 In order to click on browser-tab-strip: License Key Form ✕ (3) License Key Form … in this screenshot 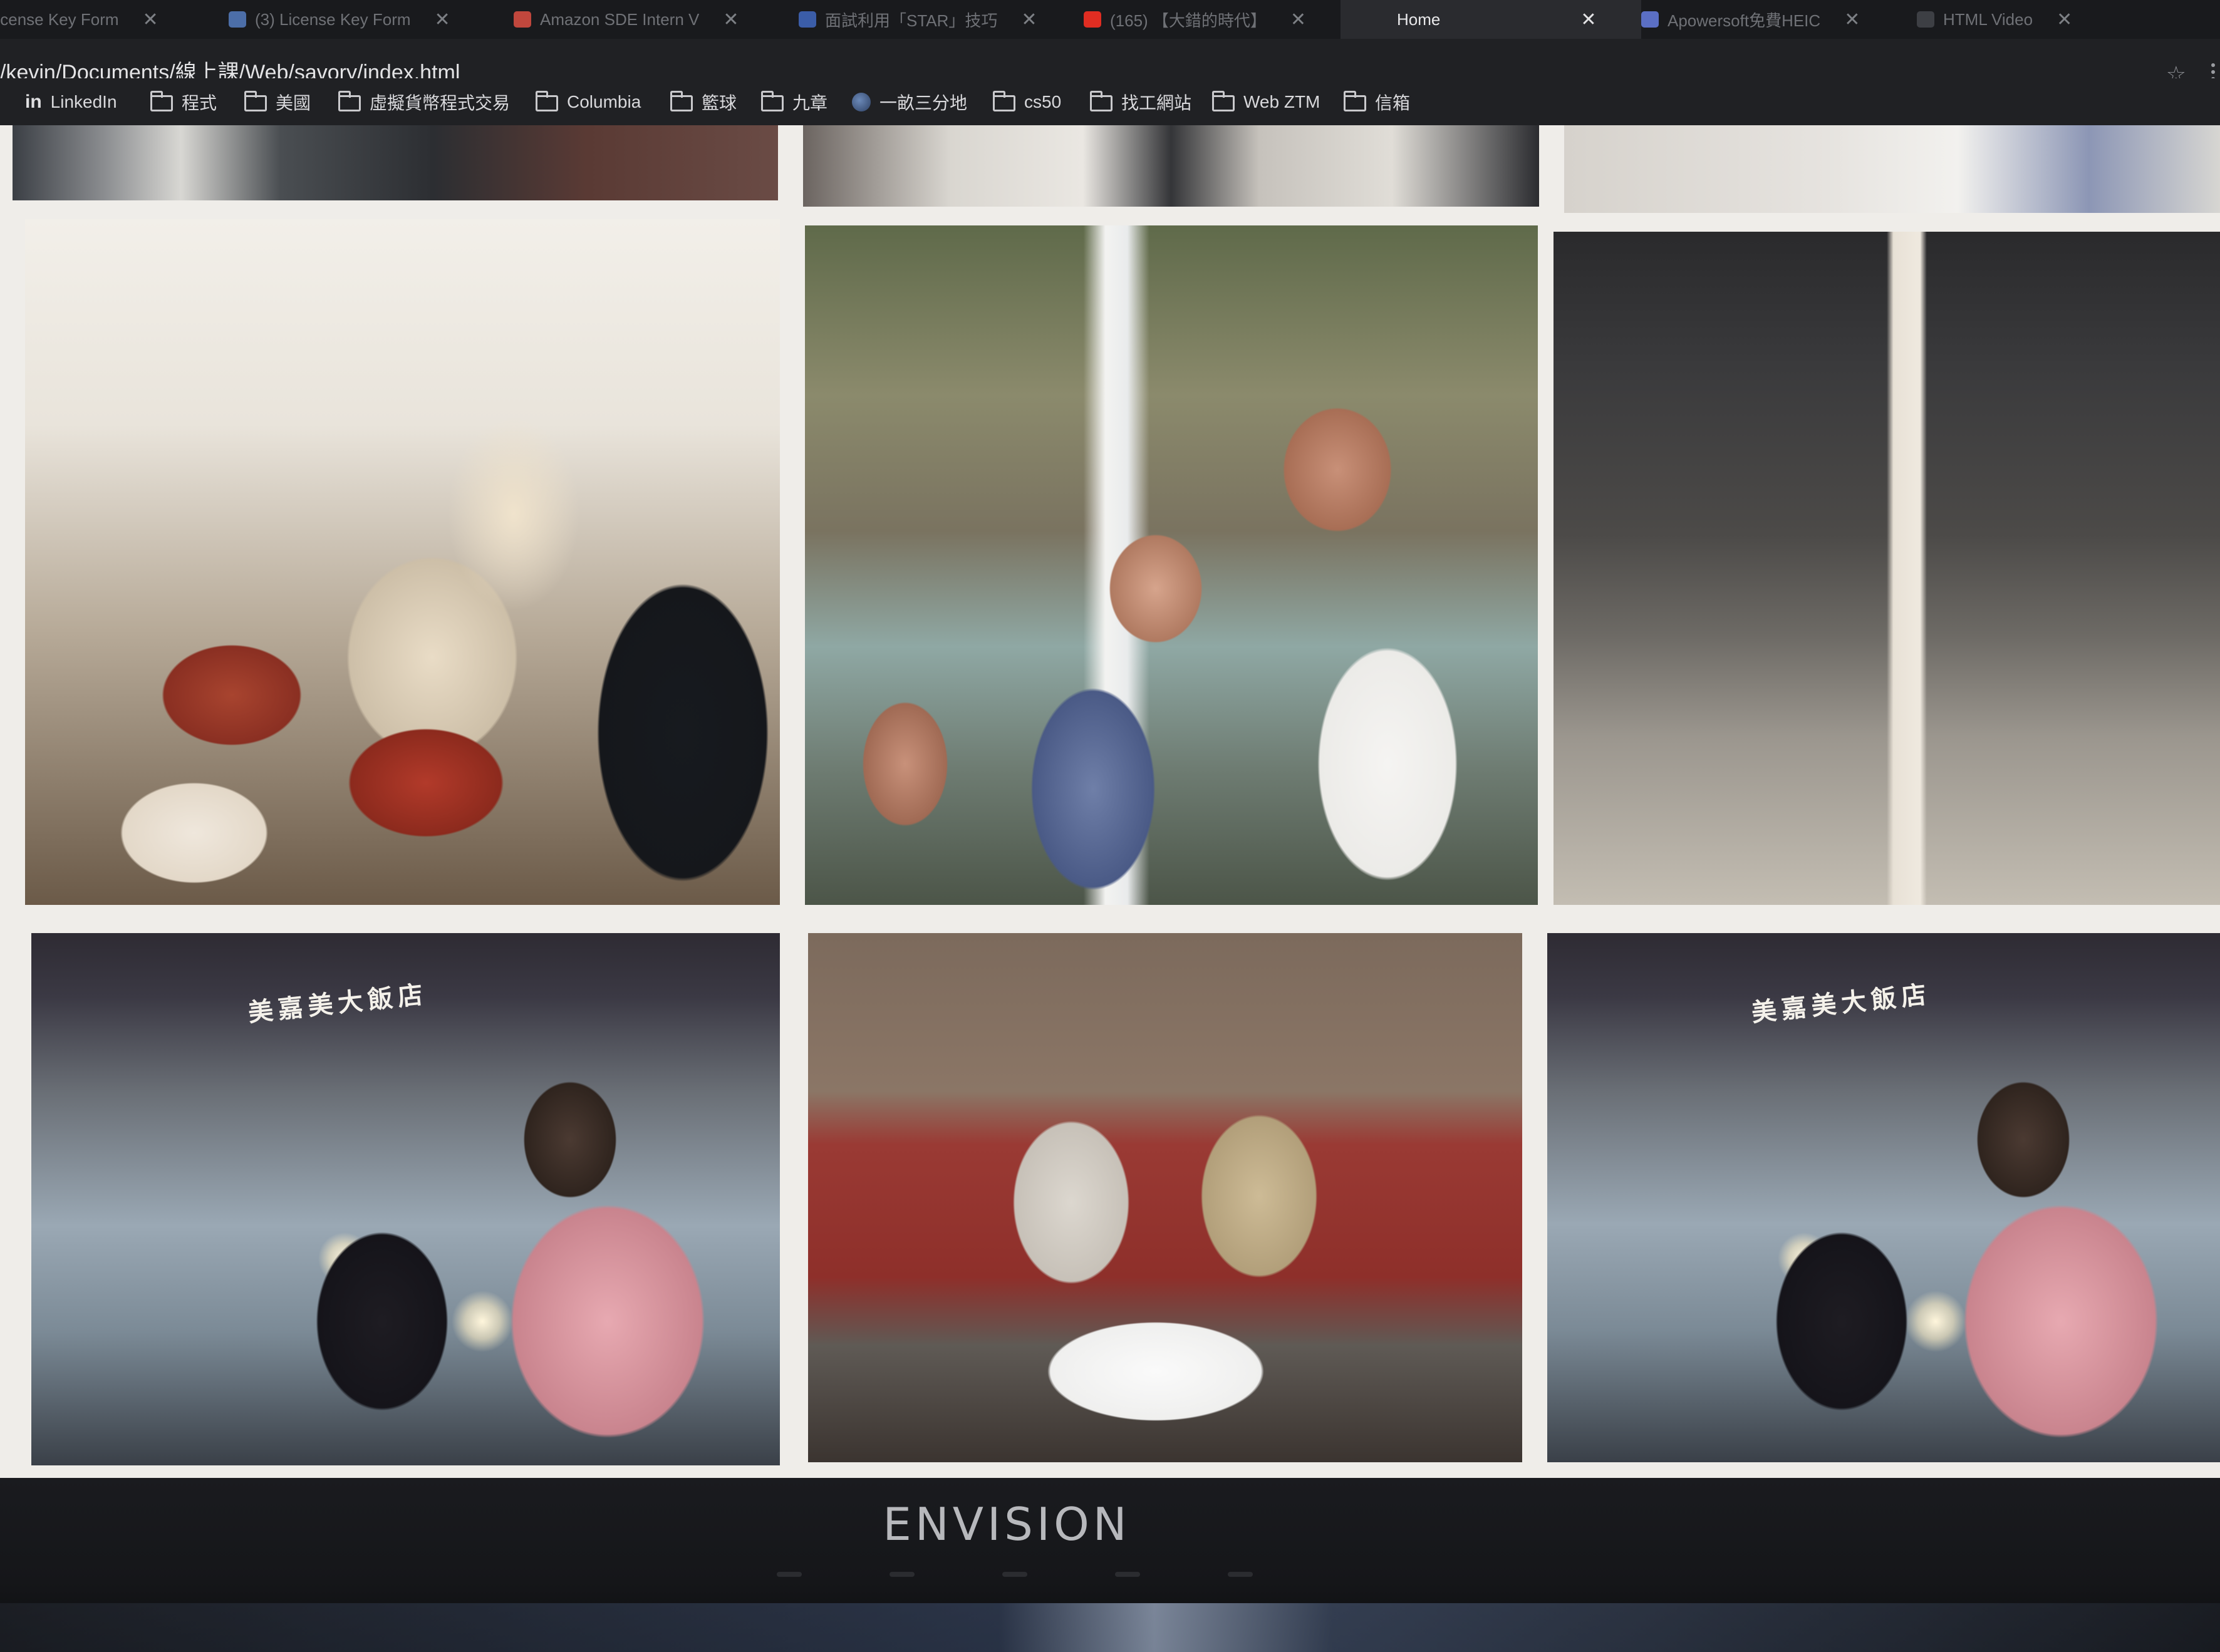, I will do `click(1110, 19)`.